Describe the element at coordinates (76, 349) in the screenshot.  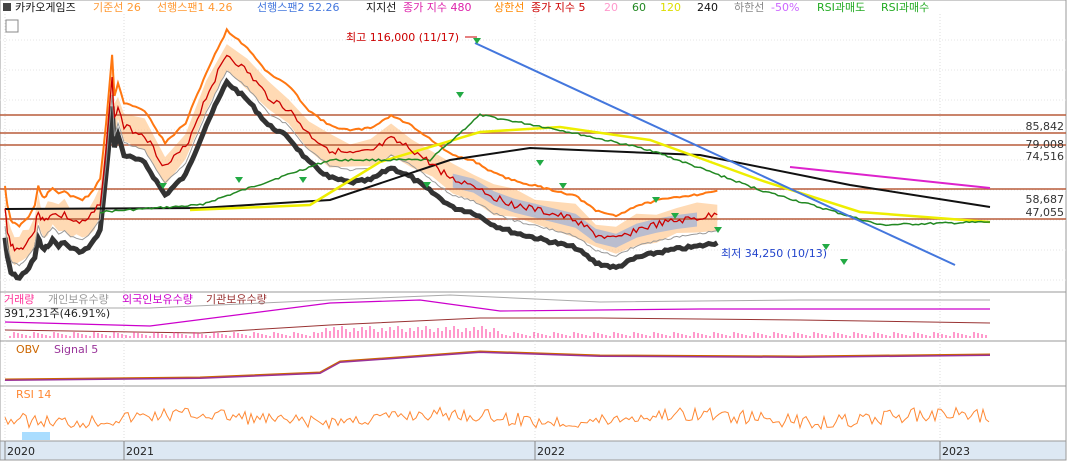
I see `obv-legend-item: Signal 5` at that location.